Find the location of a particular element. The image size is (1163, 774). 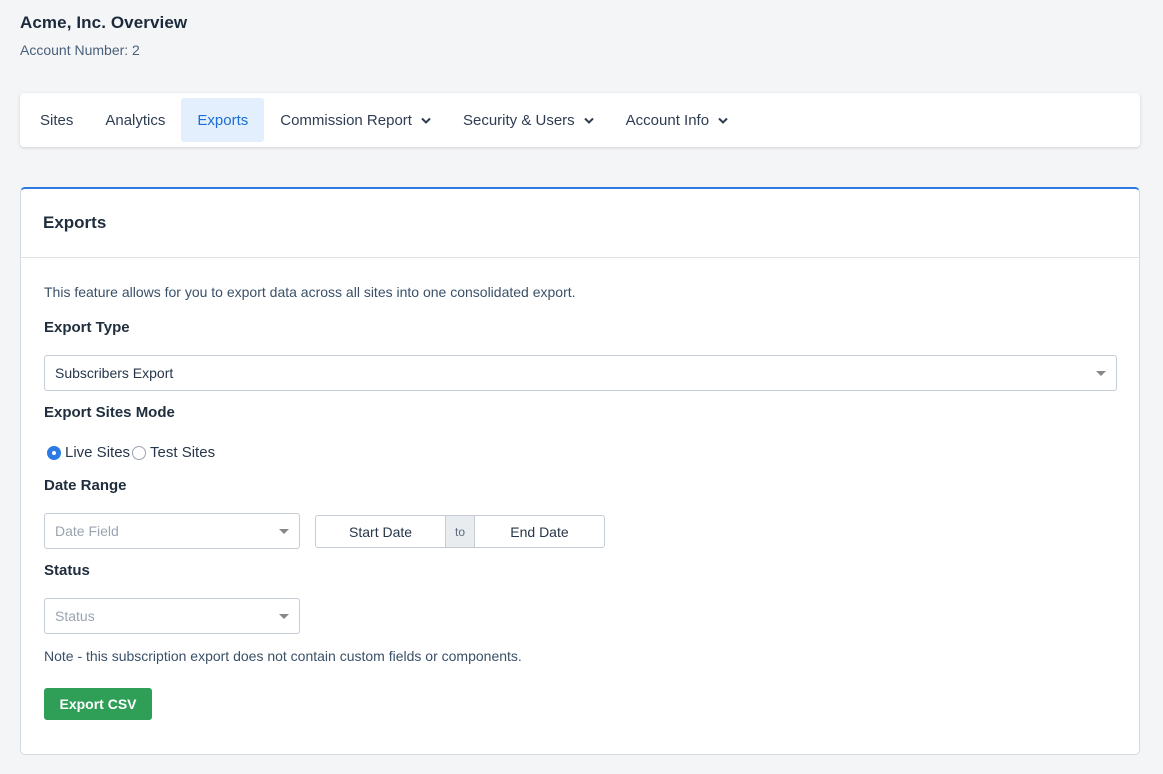

export-type-select: Subscribers Export is located at coordinates (580, 373).